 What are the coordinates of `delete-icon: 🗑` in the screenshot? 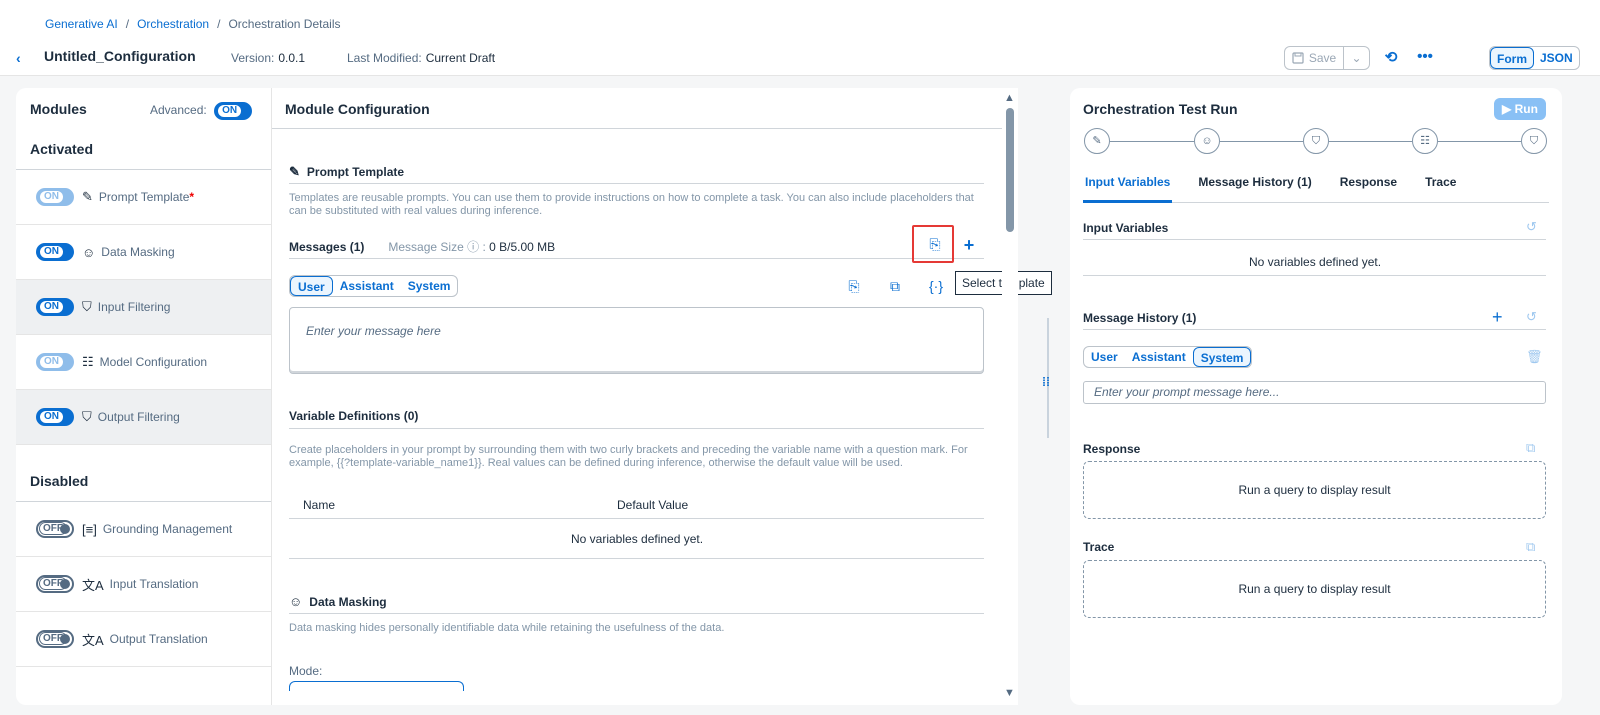 It's located at (1534, 357).